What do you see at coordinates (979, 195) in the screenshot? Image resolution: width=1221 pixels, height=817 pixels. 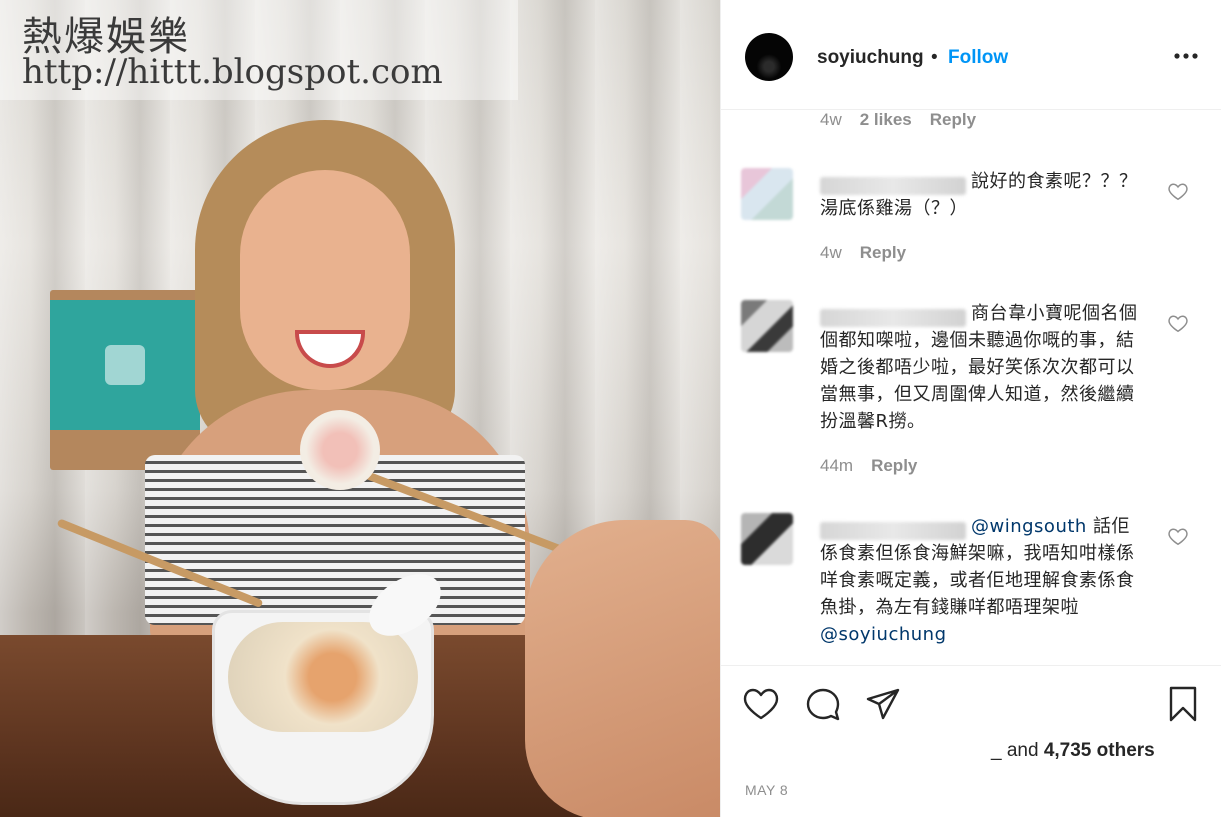 I see `comment-text: 說好的食素呢？？？湯底係雞湯（？）` at bounding box center [979, 195].